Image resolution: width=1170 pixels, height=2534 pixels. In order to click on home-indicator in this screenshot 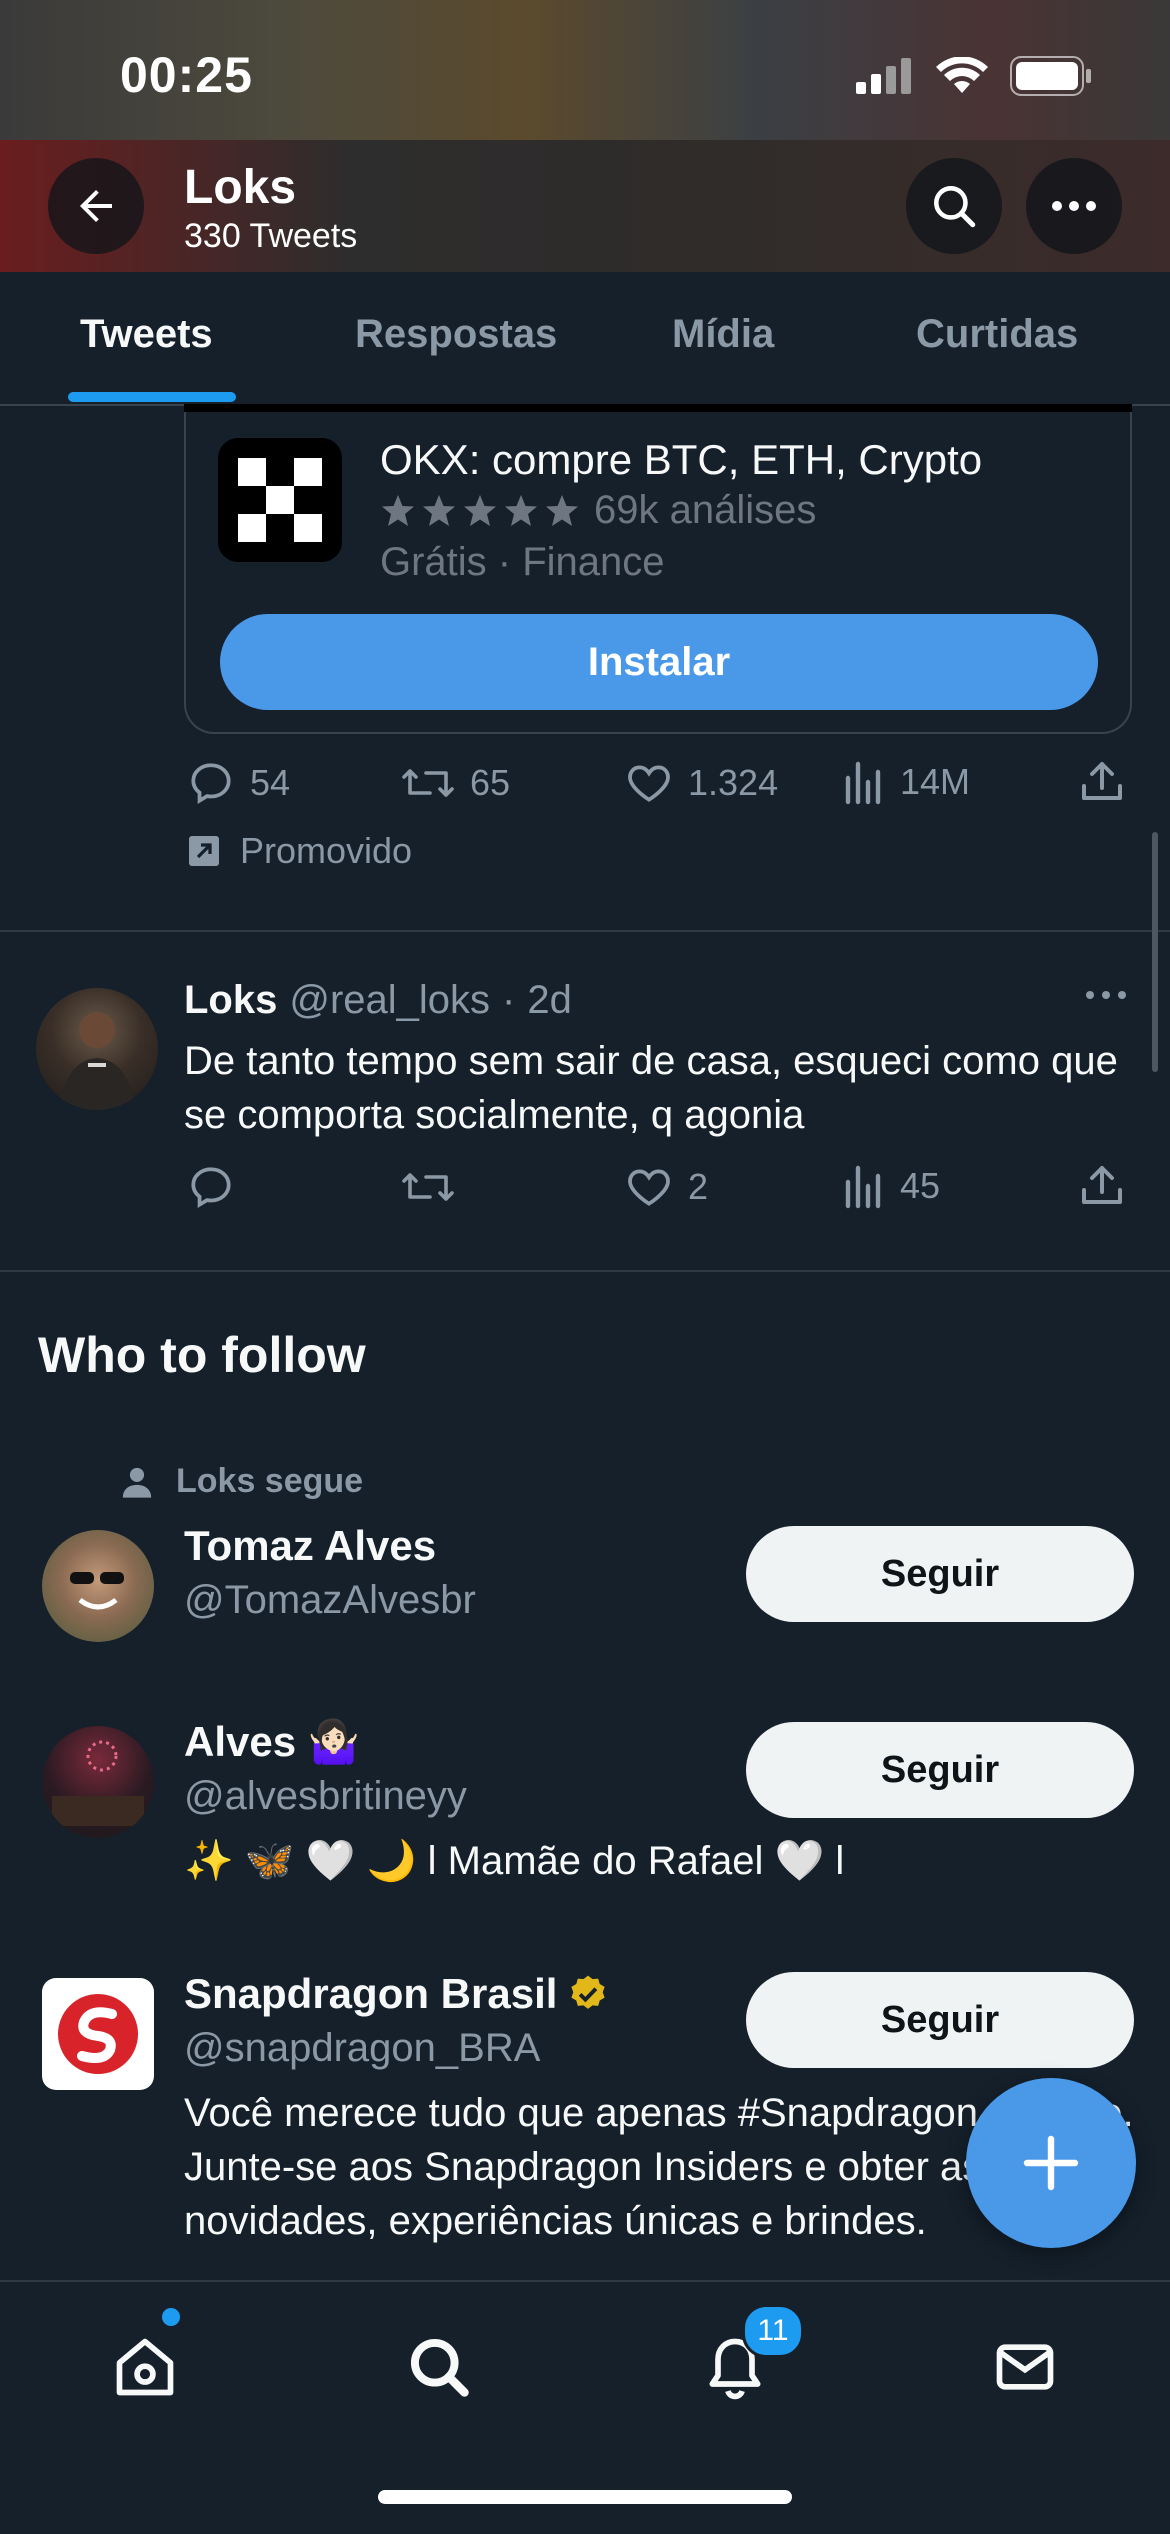, I will do `click(585, 2497)`.